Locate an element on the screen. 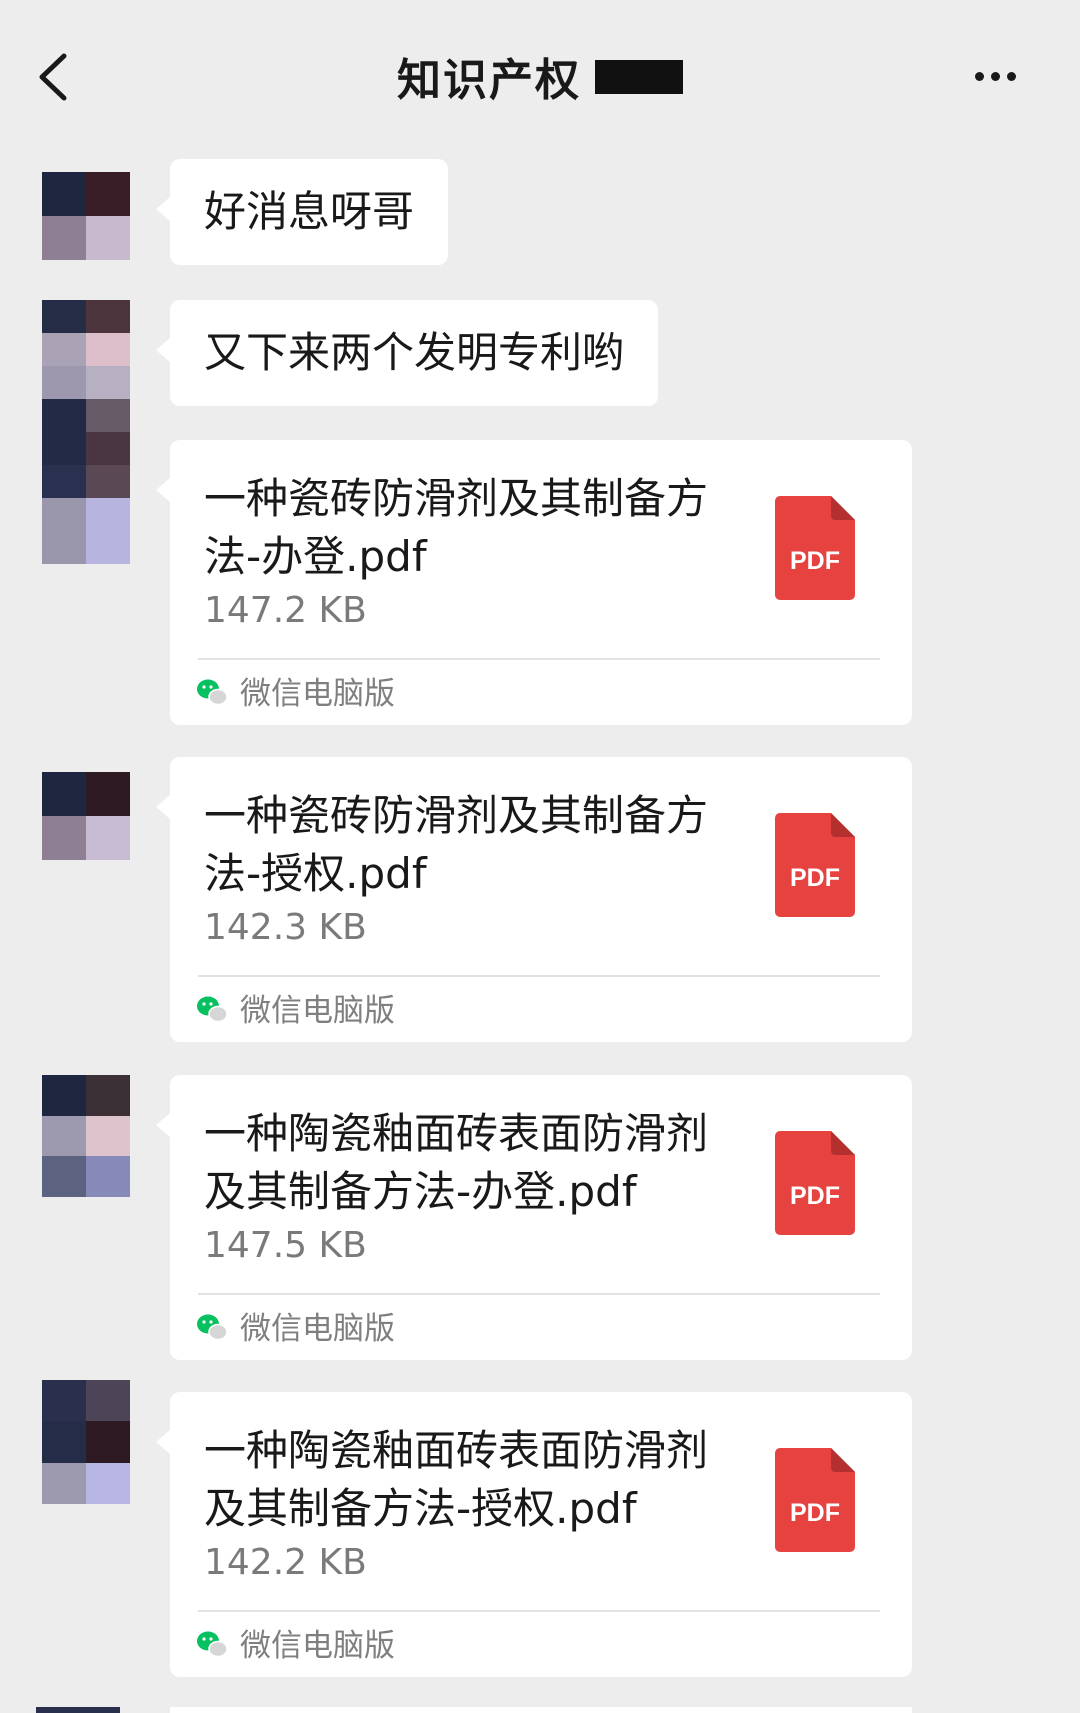 Image resolution: width=1080 pixels, height=1713 pixels. chat-title-text: 知识产权 is located at coordinates (489, 80).